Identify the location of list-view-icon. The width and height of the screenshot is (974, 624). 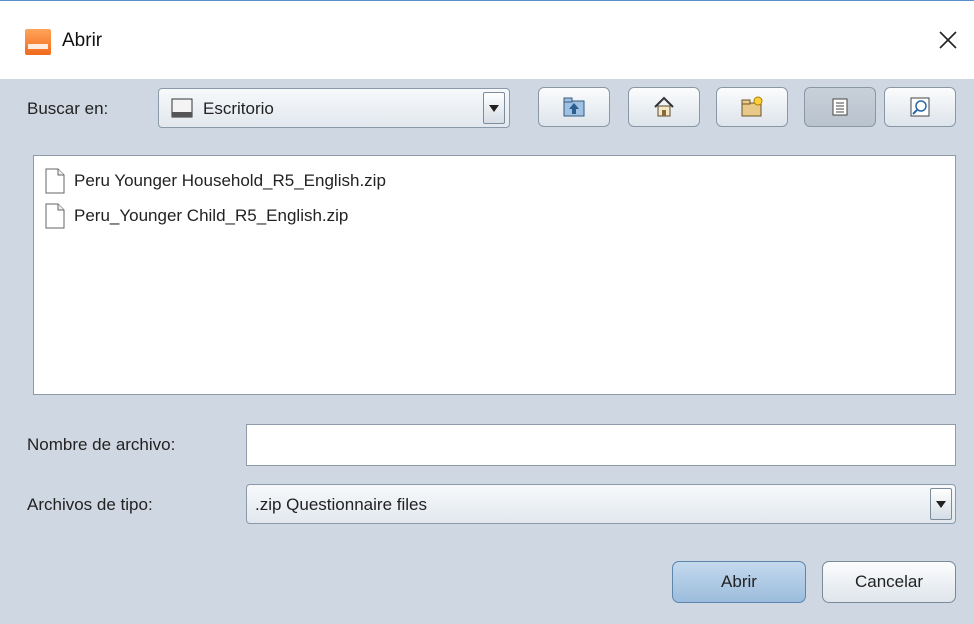
(840, 107).